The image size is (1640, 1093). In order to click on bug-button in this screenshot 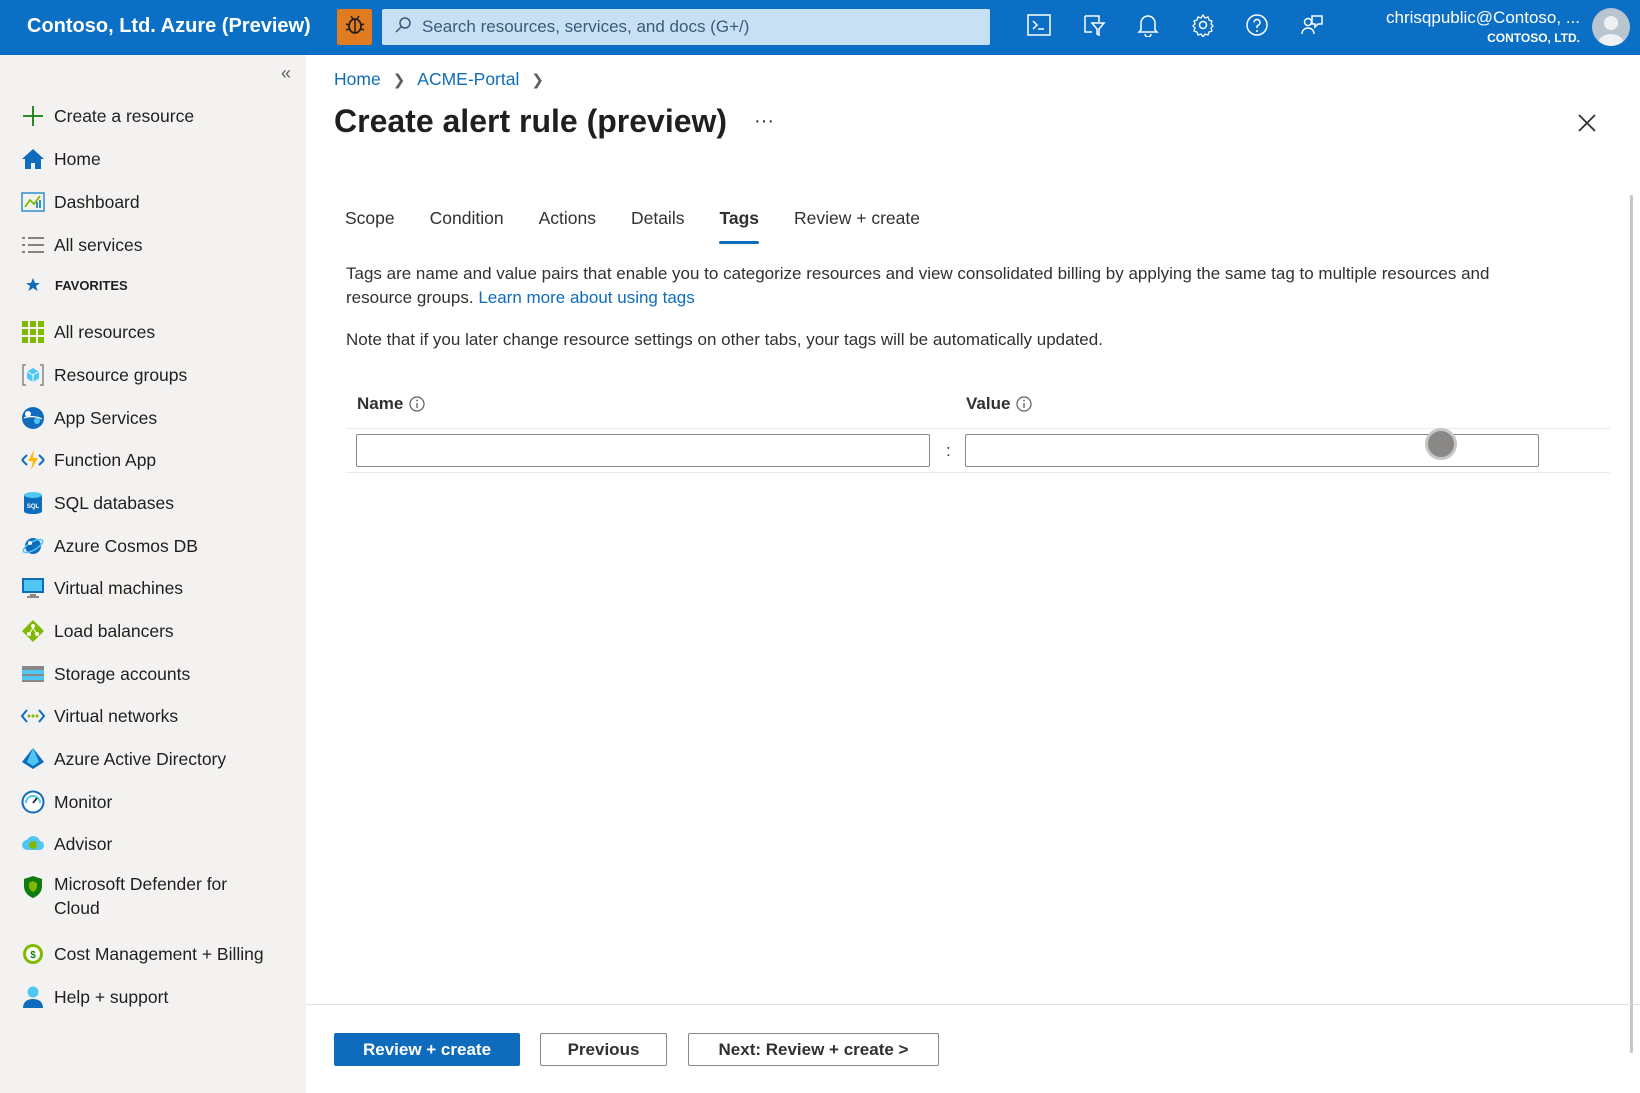, I will do `click(354, 27)`.